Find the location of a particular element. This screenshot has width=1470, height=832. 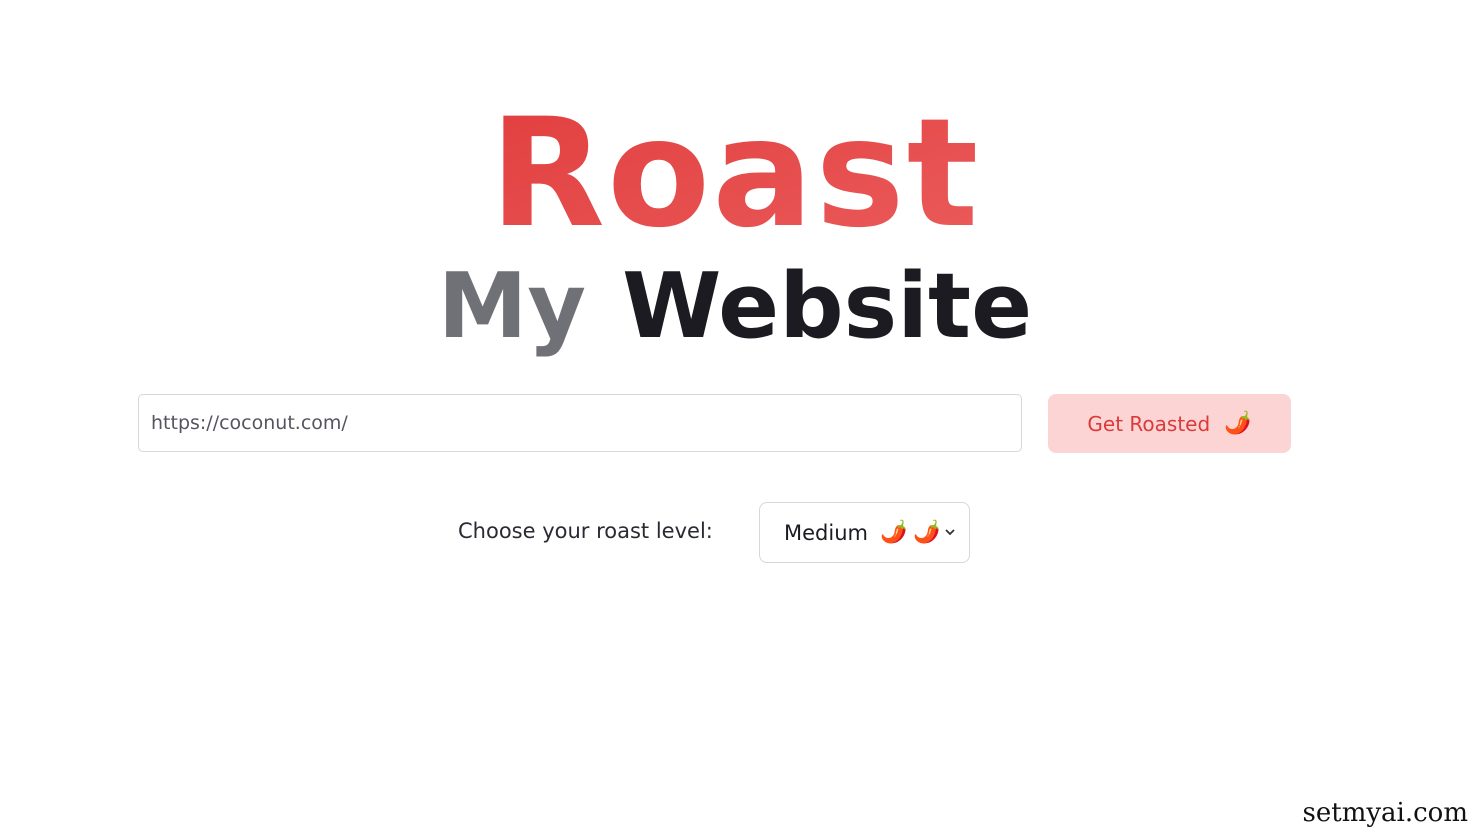

watermark: setmyai.com is located at coordinates (1385, 813).